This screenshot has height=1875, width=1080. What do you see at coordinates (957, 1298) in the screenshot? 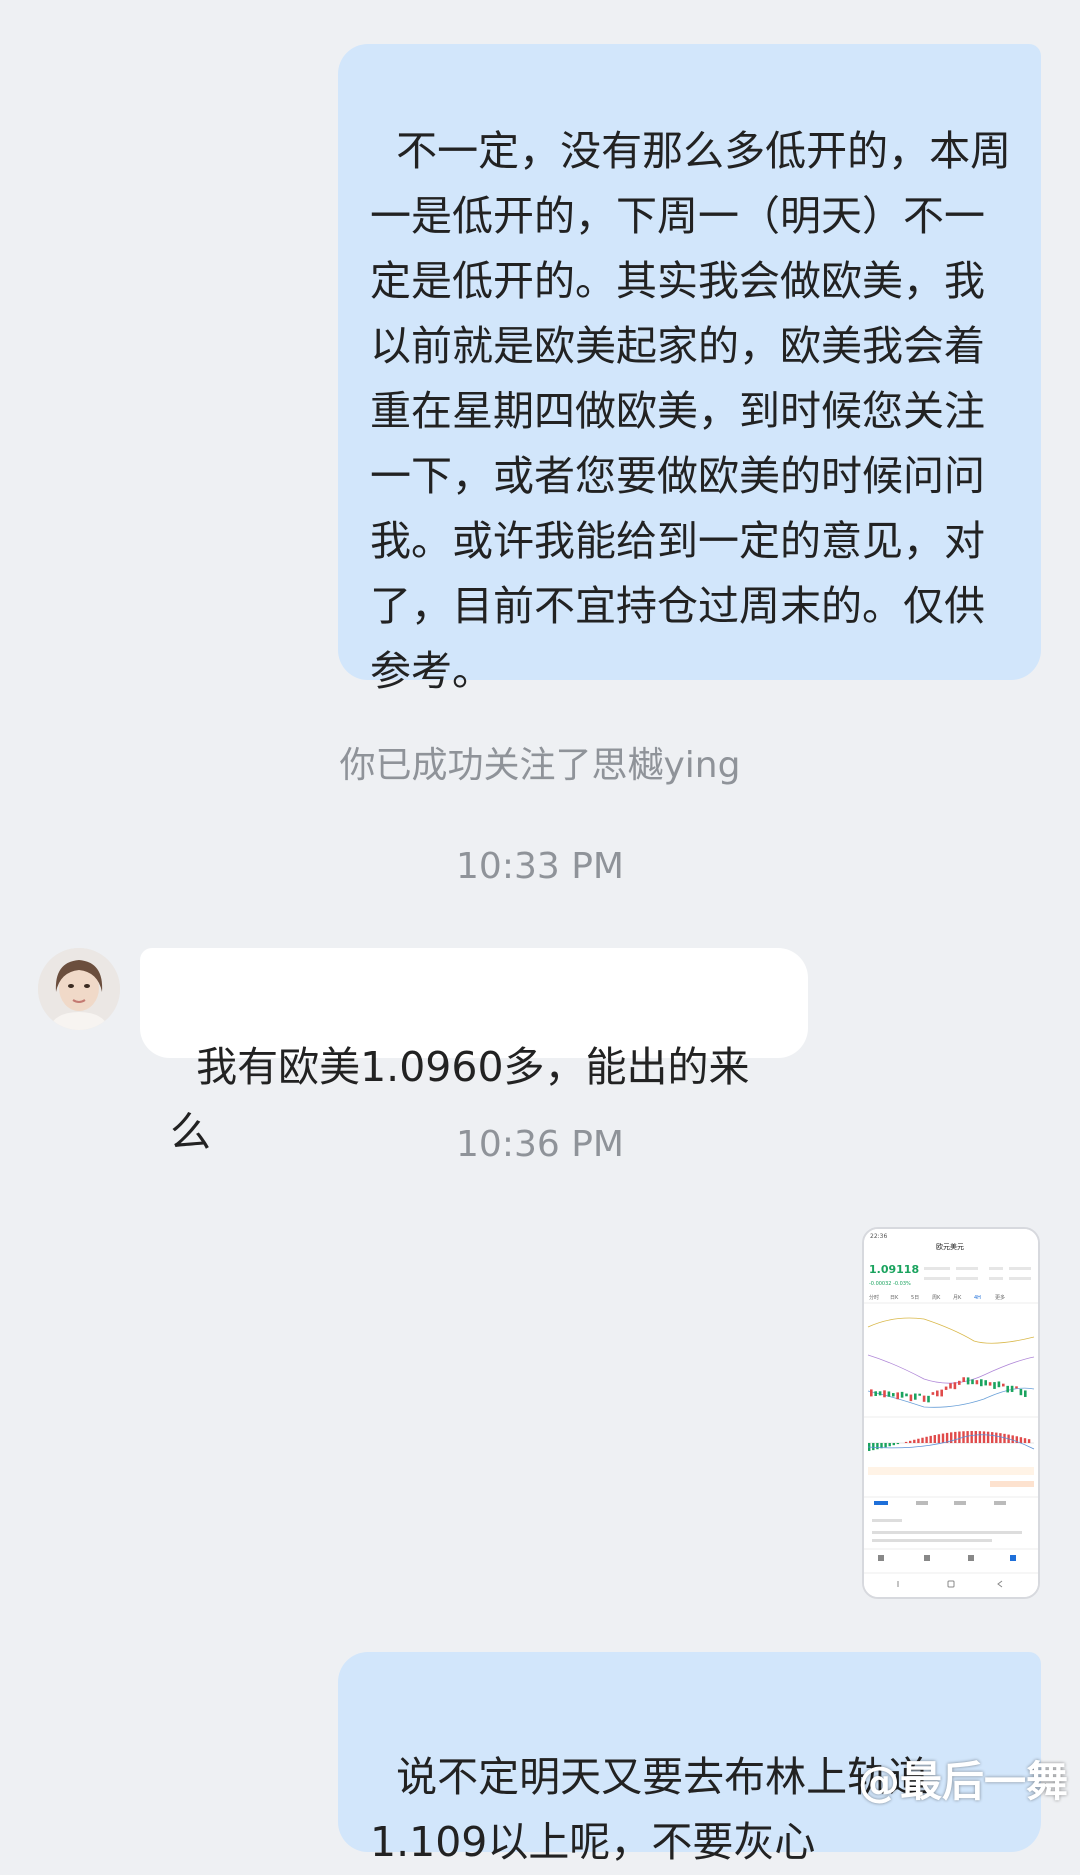
I see `chart-tab: 月K` at bounding box center [957, 1298].